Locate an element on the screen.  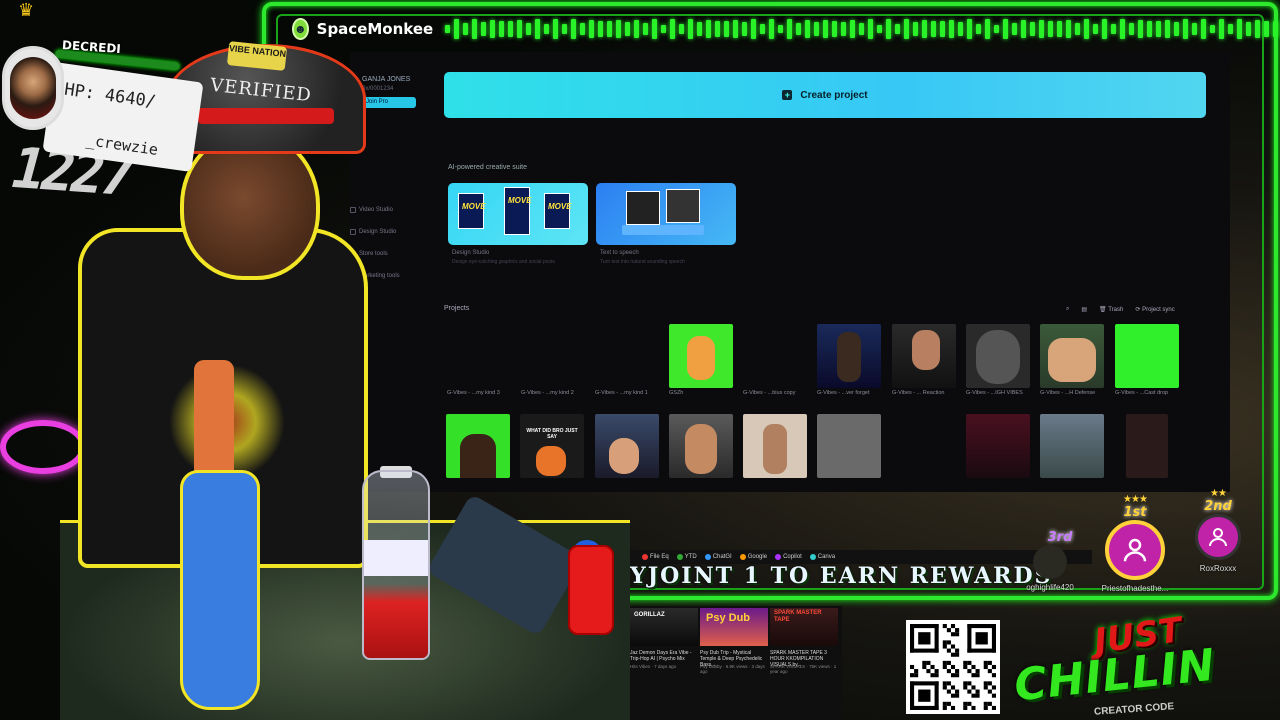
thumb-text: SPARK MASTER TAPE is located at coordinates (798, 616).